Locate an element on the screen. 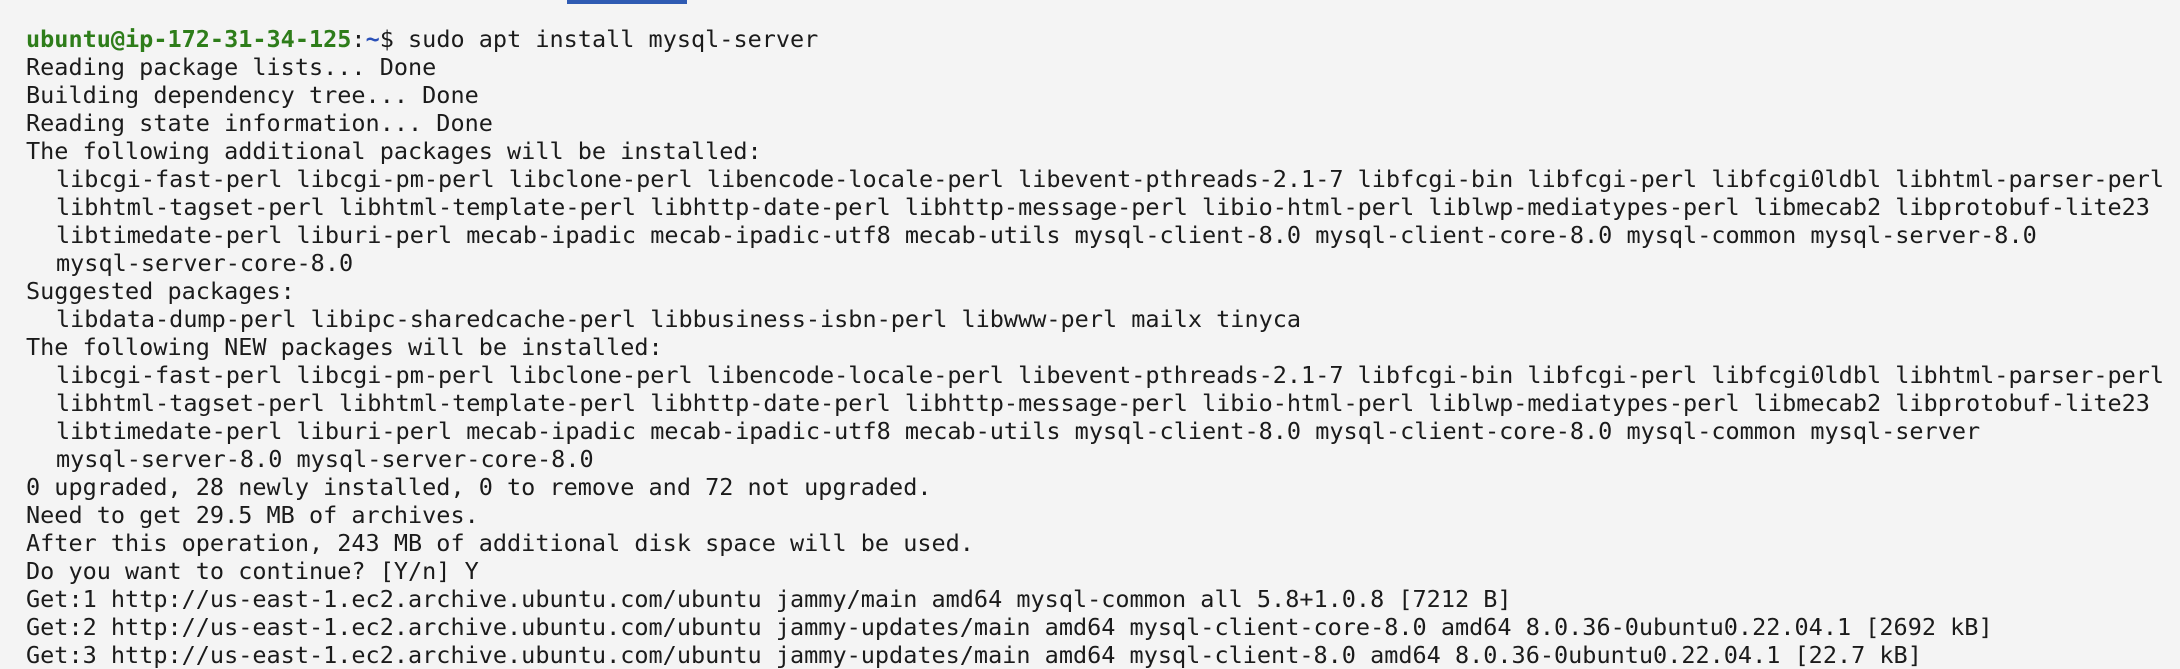 The image size is (2180, 669). output-line: Reading package lists... Done is located at coordinates (231, 67).